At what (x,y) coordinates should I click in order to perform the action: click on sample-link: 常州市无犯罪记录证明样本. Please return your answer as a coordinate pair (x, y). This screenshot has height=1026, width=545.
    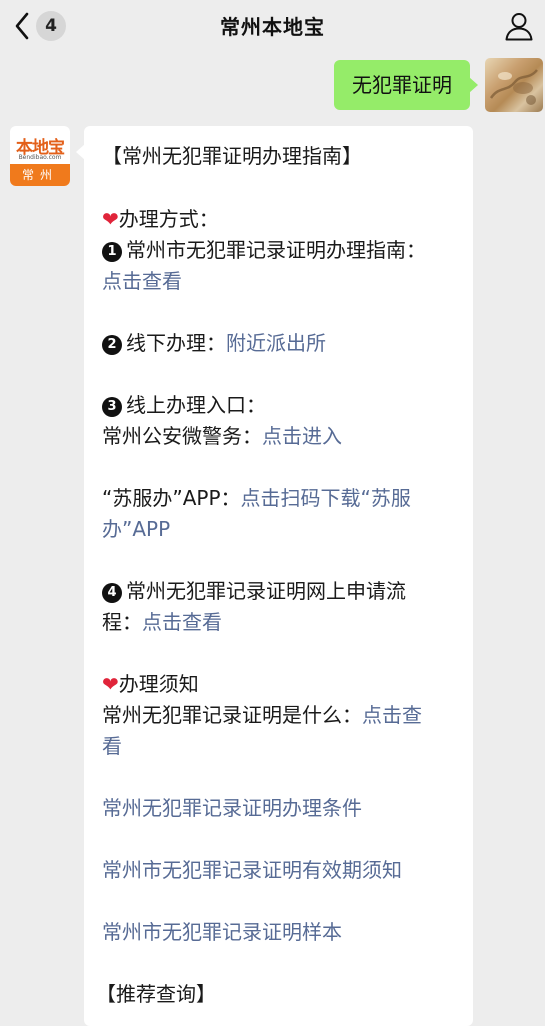
    Looking at the image, I should click on (222, 932).